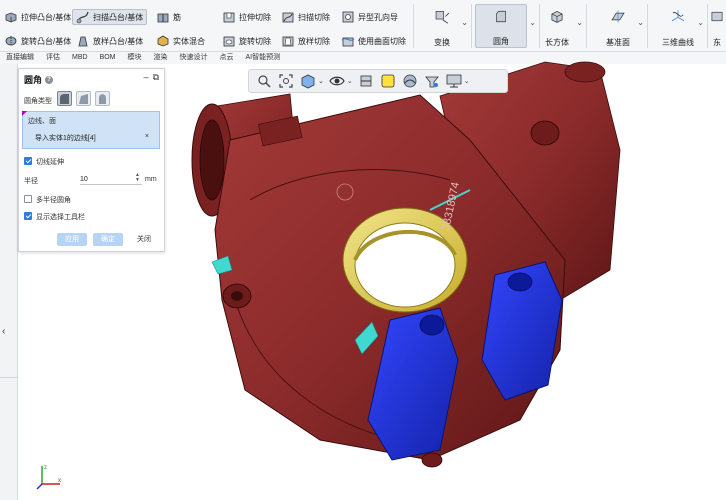 This screenshot has height=500, width=726. What do you see at coordinates (264, 81) in the screenshot?
I see `zoom-icon` at bounding box center [264, 81].